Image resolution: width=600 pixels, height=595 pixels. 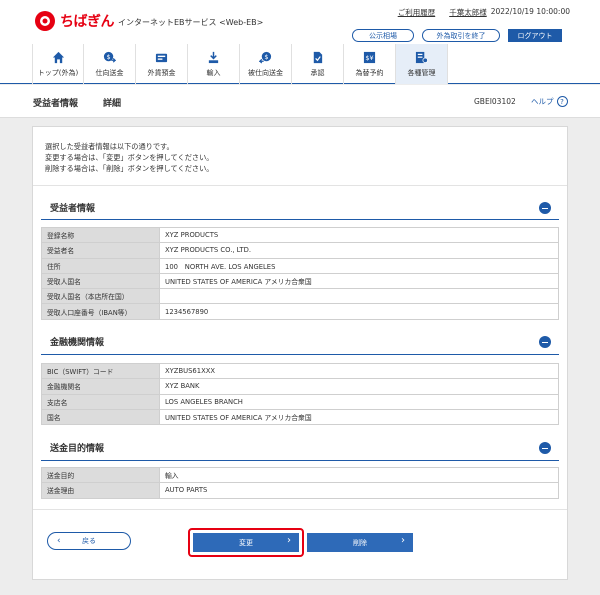 What do you see at coordinates (100, 235) in the screenshot?
I see `field-label: 登録名称` at bounding box center [100, 235].